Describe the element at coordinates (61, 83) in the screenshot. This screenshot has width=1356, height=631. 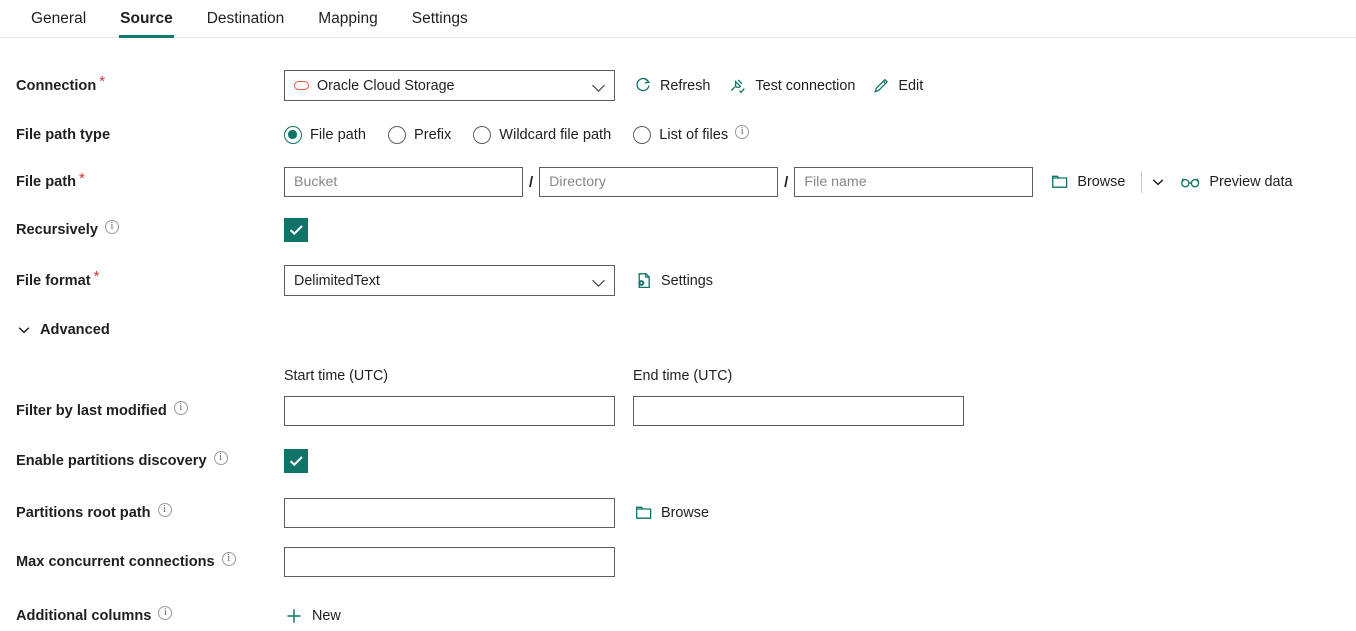
I see `connection-label: Connection *` at that location.